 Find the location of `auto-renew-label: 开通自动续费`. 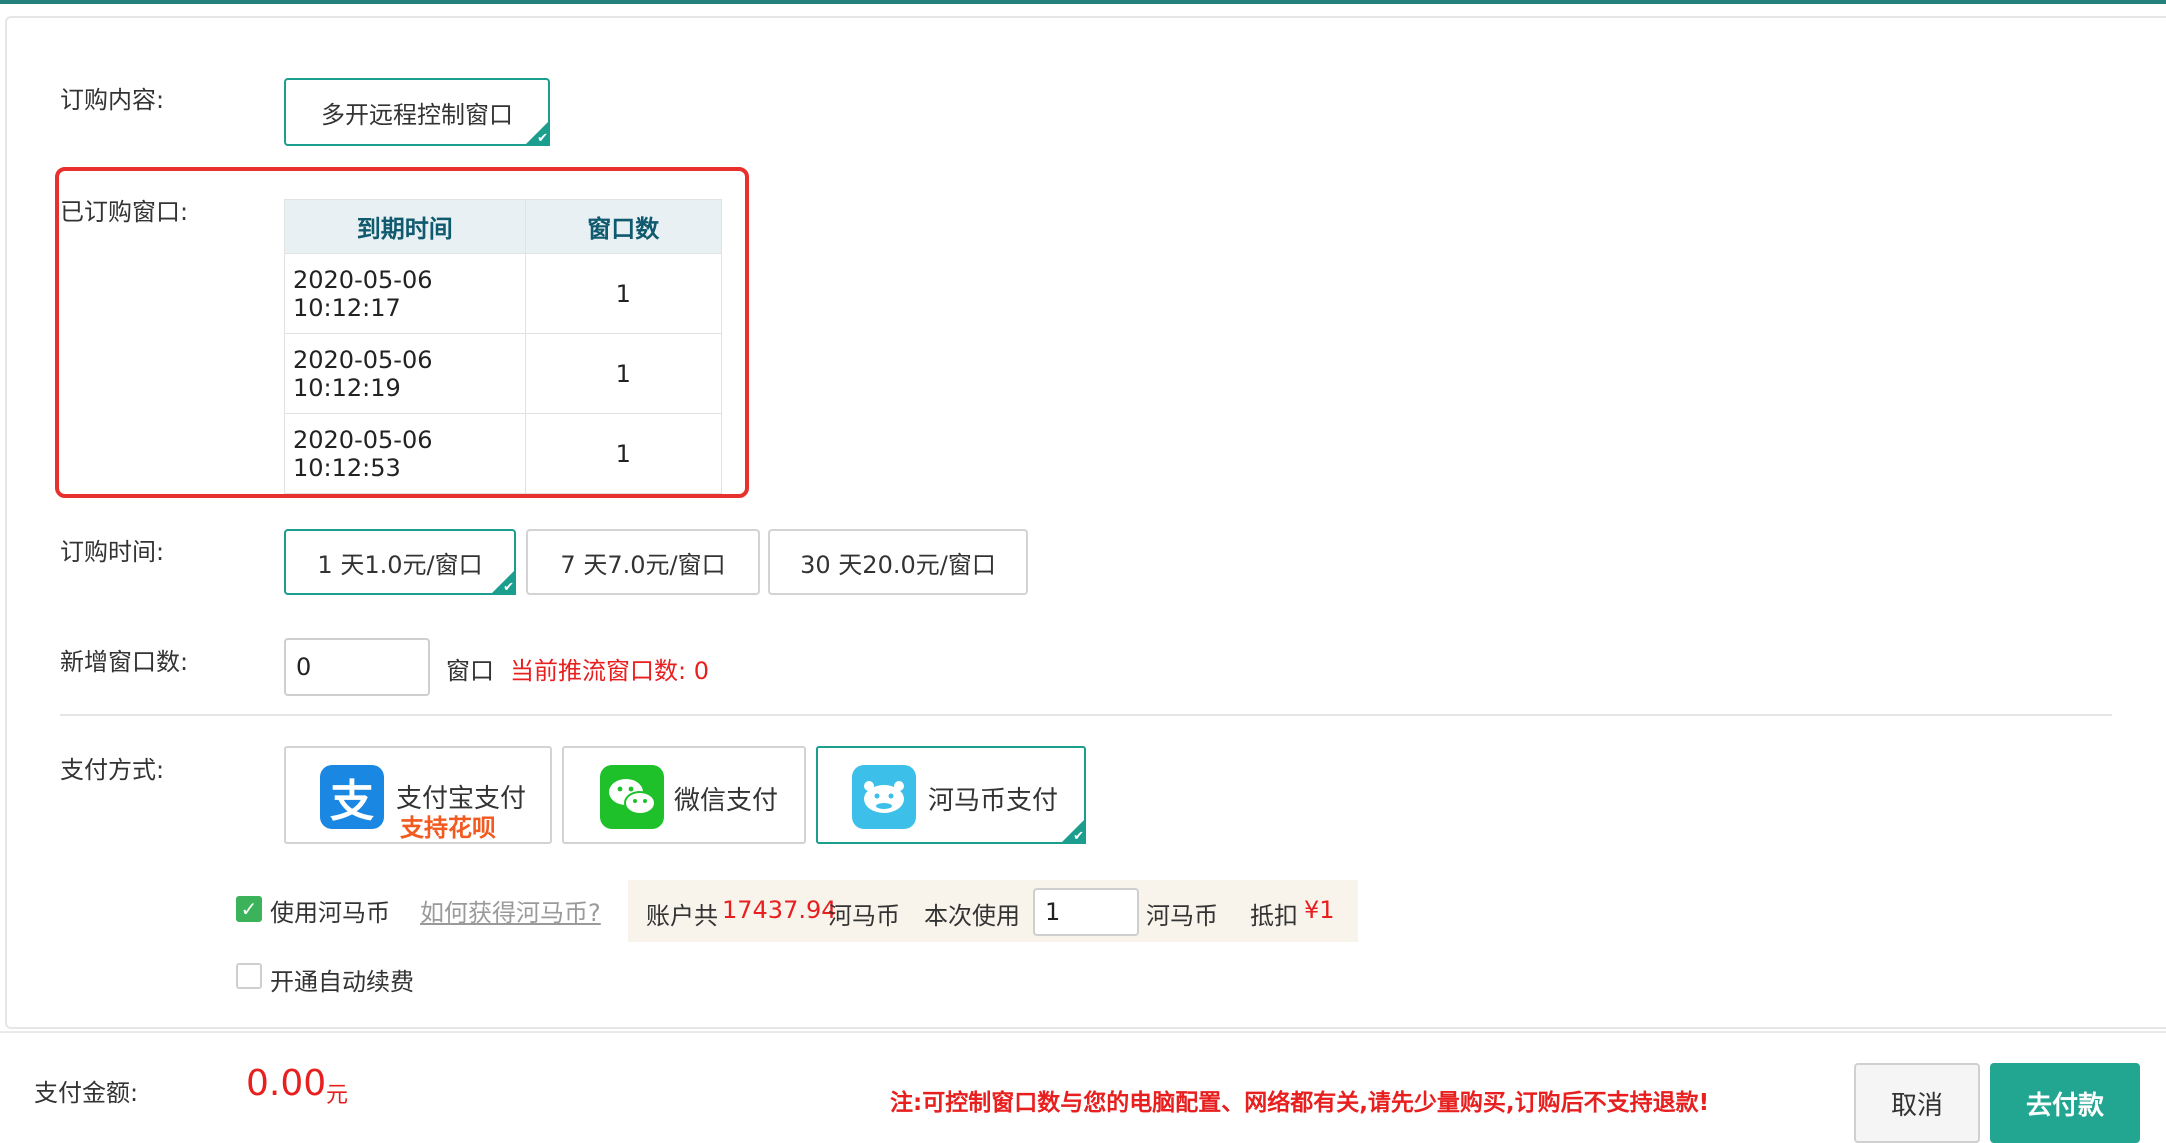

auto-renew-label: 开通自动续费 is located at coordinates (342, 982).